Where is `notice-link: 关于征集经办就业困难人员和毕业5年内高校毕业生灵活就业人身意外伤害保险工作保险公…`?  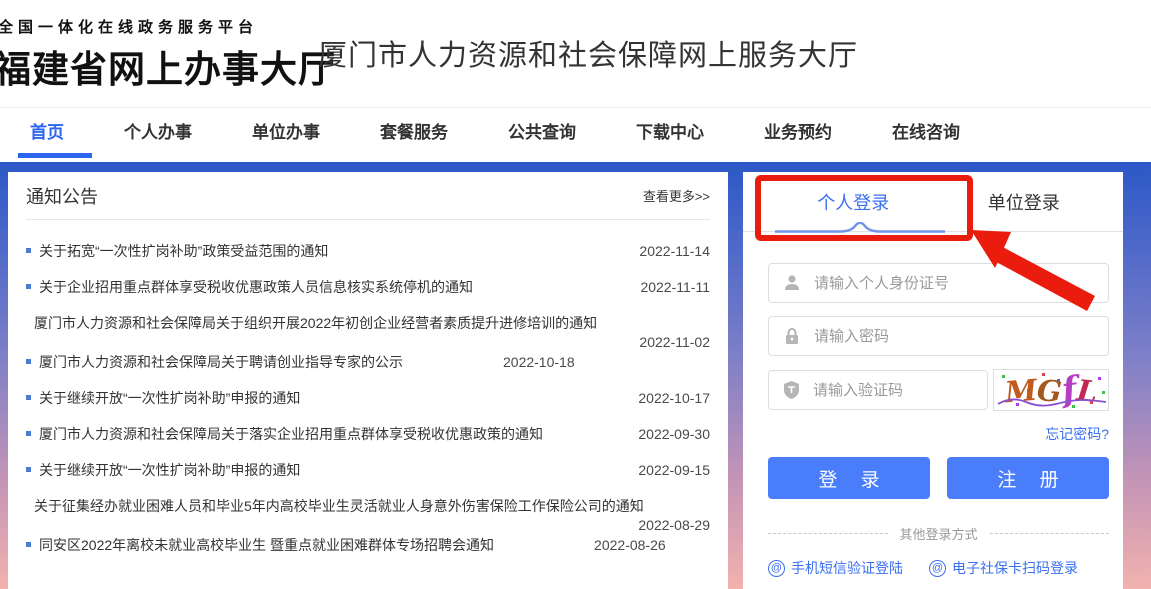
notice-link: 关于征集经办就业困难人员和毕业5年内高校毕业生灵活就业人身意外伤害保险工作保险公… is located at coordinates (339, 506).